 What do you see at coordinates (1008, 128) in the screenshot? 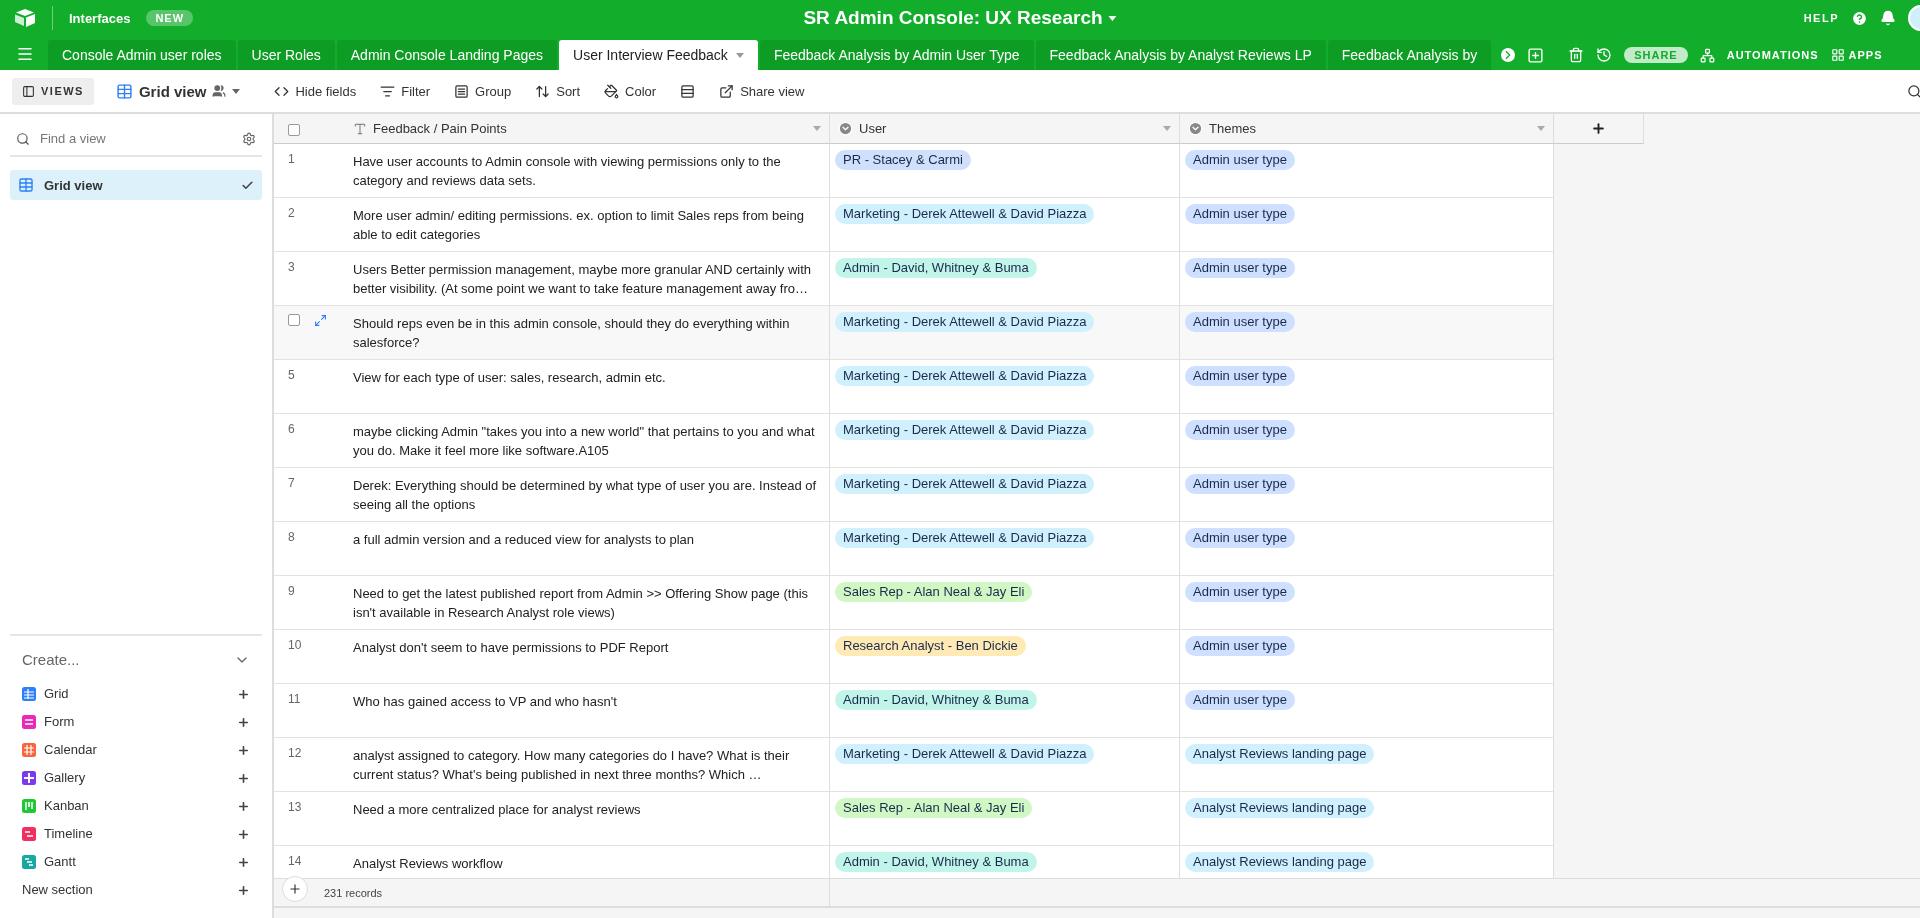
I see `column-header: User` at bounding box center [1008, 128].